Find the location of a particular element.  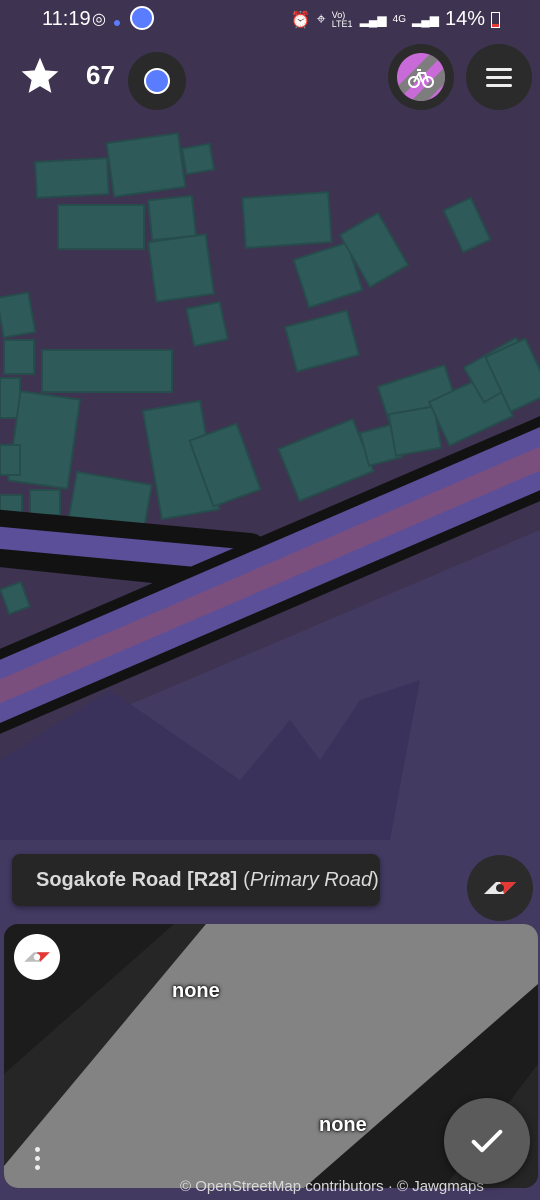

side-right-value: none is located at coordinates (343, 1125).